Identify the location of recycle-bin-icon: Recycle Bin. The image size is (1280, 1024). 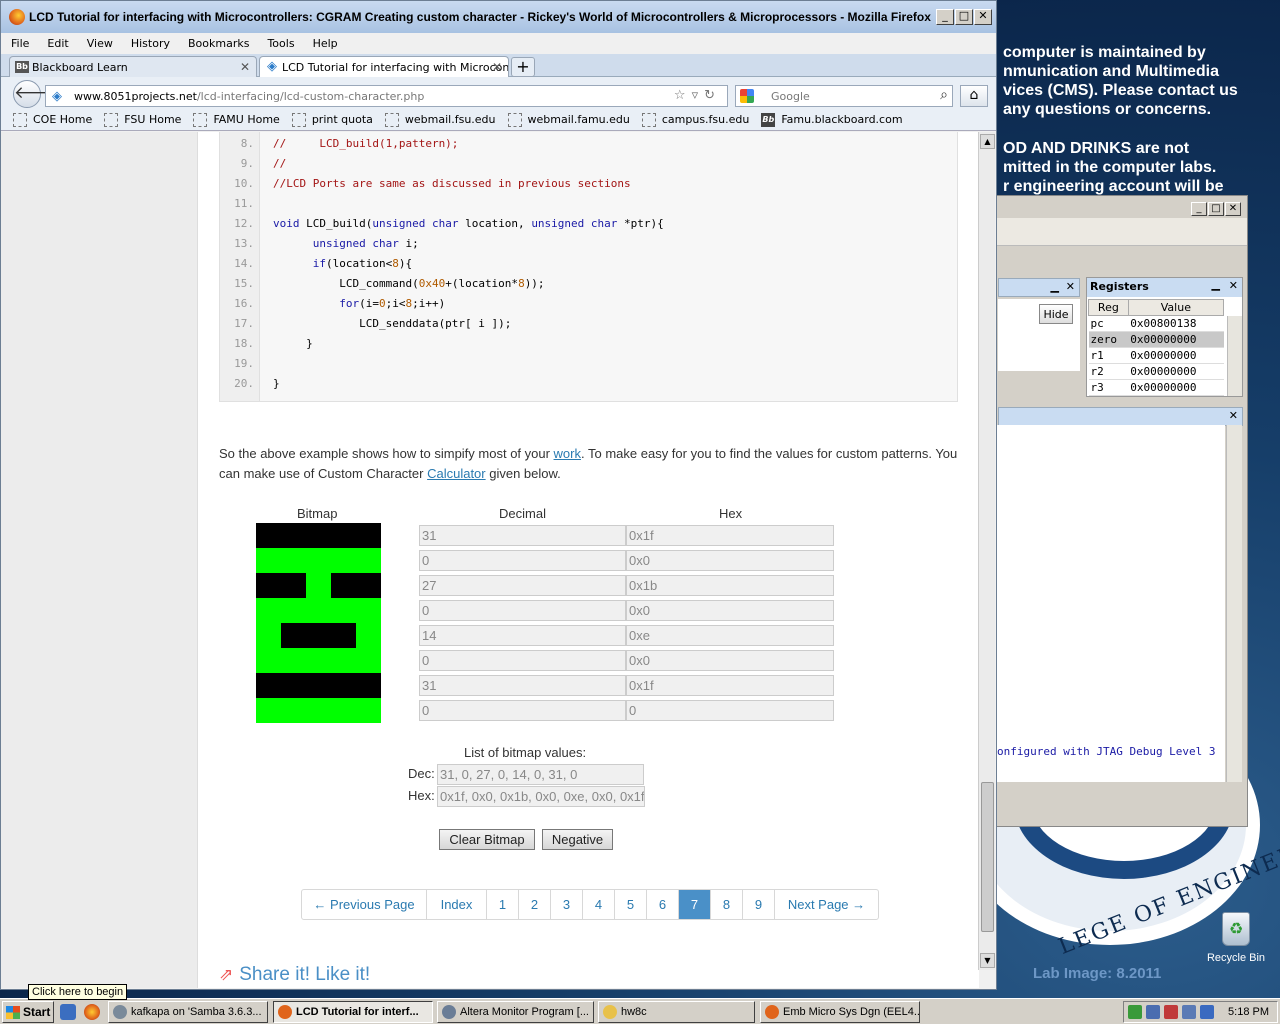
(1236, 938).